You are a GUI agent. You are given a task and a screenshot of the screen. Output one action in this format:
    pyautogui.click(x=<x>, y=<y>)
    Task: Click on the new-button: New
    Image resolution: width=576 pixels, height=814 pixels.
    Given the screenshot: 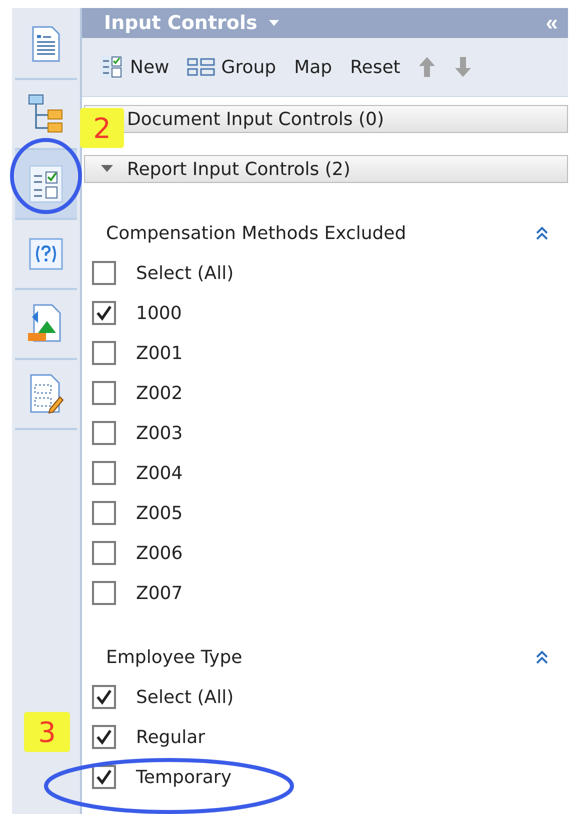 What is the action you would take?
    pyautogui.click(x=135, y=67)
    